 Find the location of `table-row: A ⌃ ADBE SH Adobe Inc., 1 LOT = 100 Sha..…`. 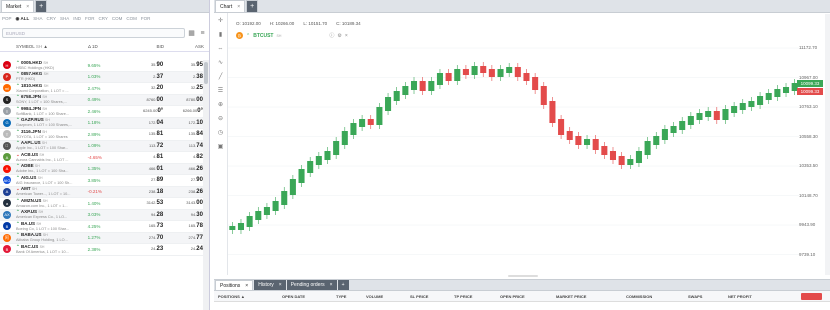

table-row: A ⌃ ADBE SH Adobe Inc., 1 LOT = 100 Sha..… is located at coordinates (101, 169).